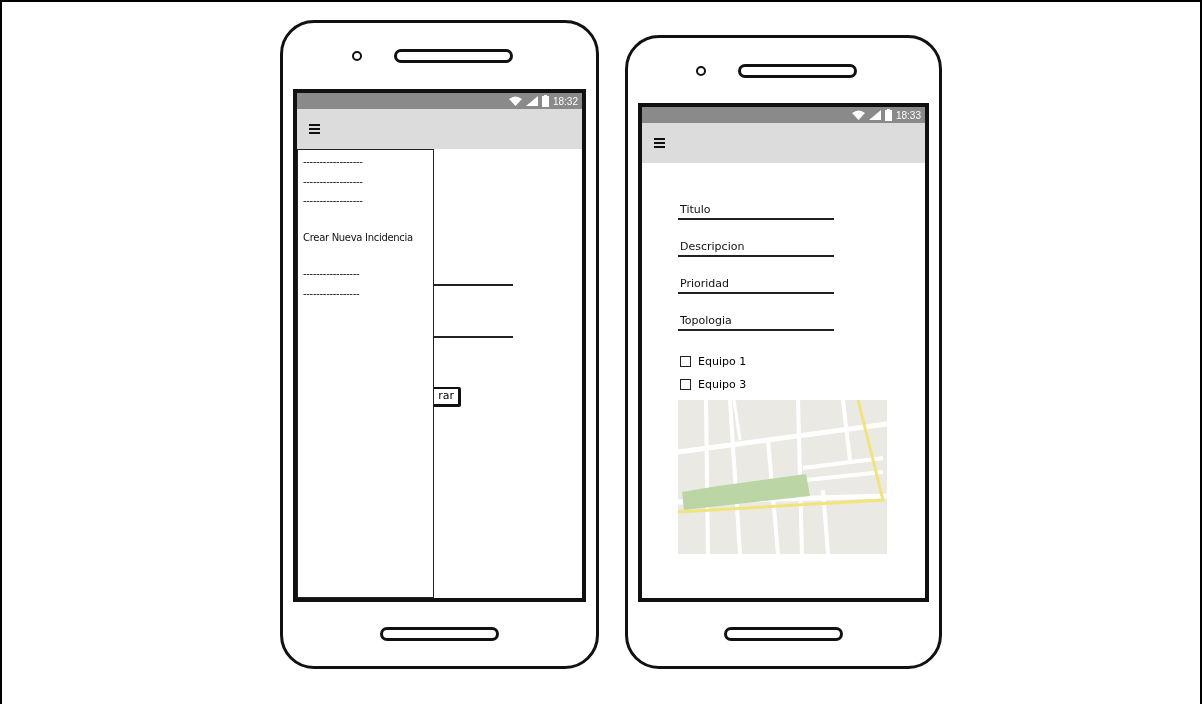 This screenshot has width=1202, height=704. I want to click on input-field: Descripcion, so click(756, 246).